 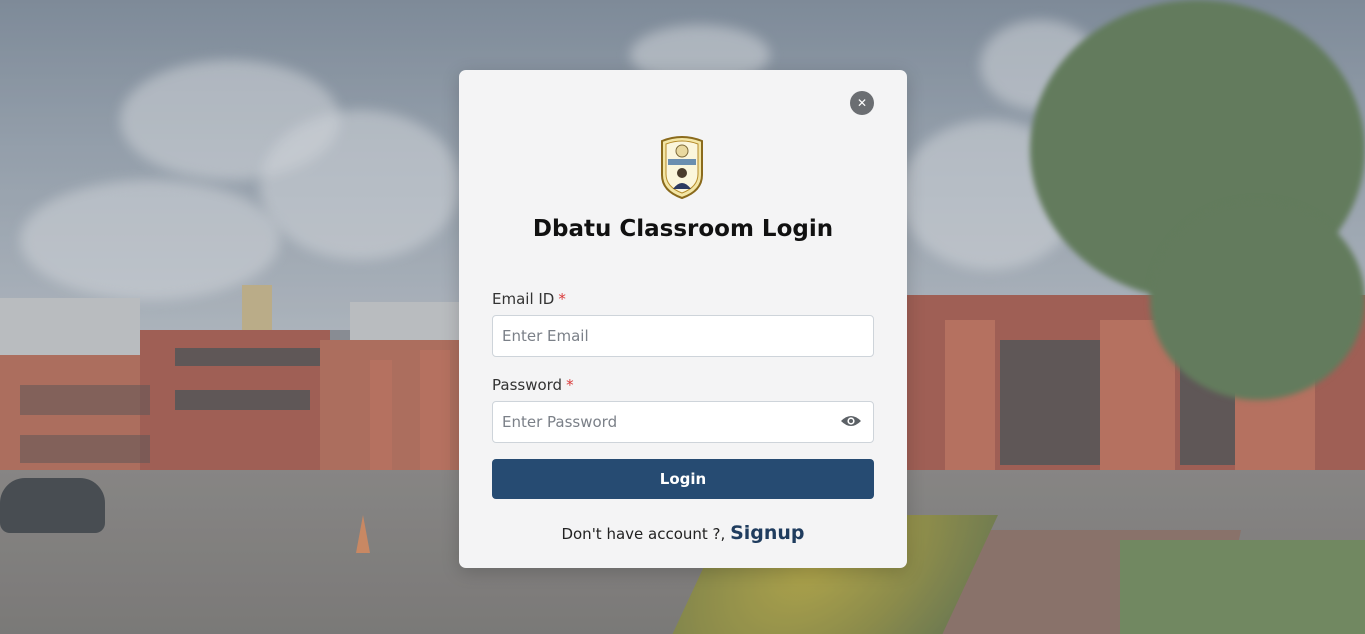 What do you see at coordinates (683, 479) in the screenshot?
I see `login-button: Login` at bounding box center [683, 479].